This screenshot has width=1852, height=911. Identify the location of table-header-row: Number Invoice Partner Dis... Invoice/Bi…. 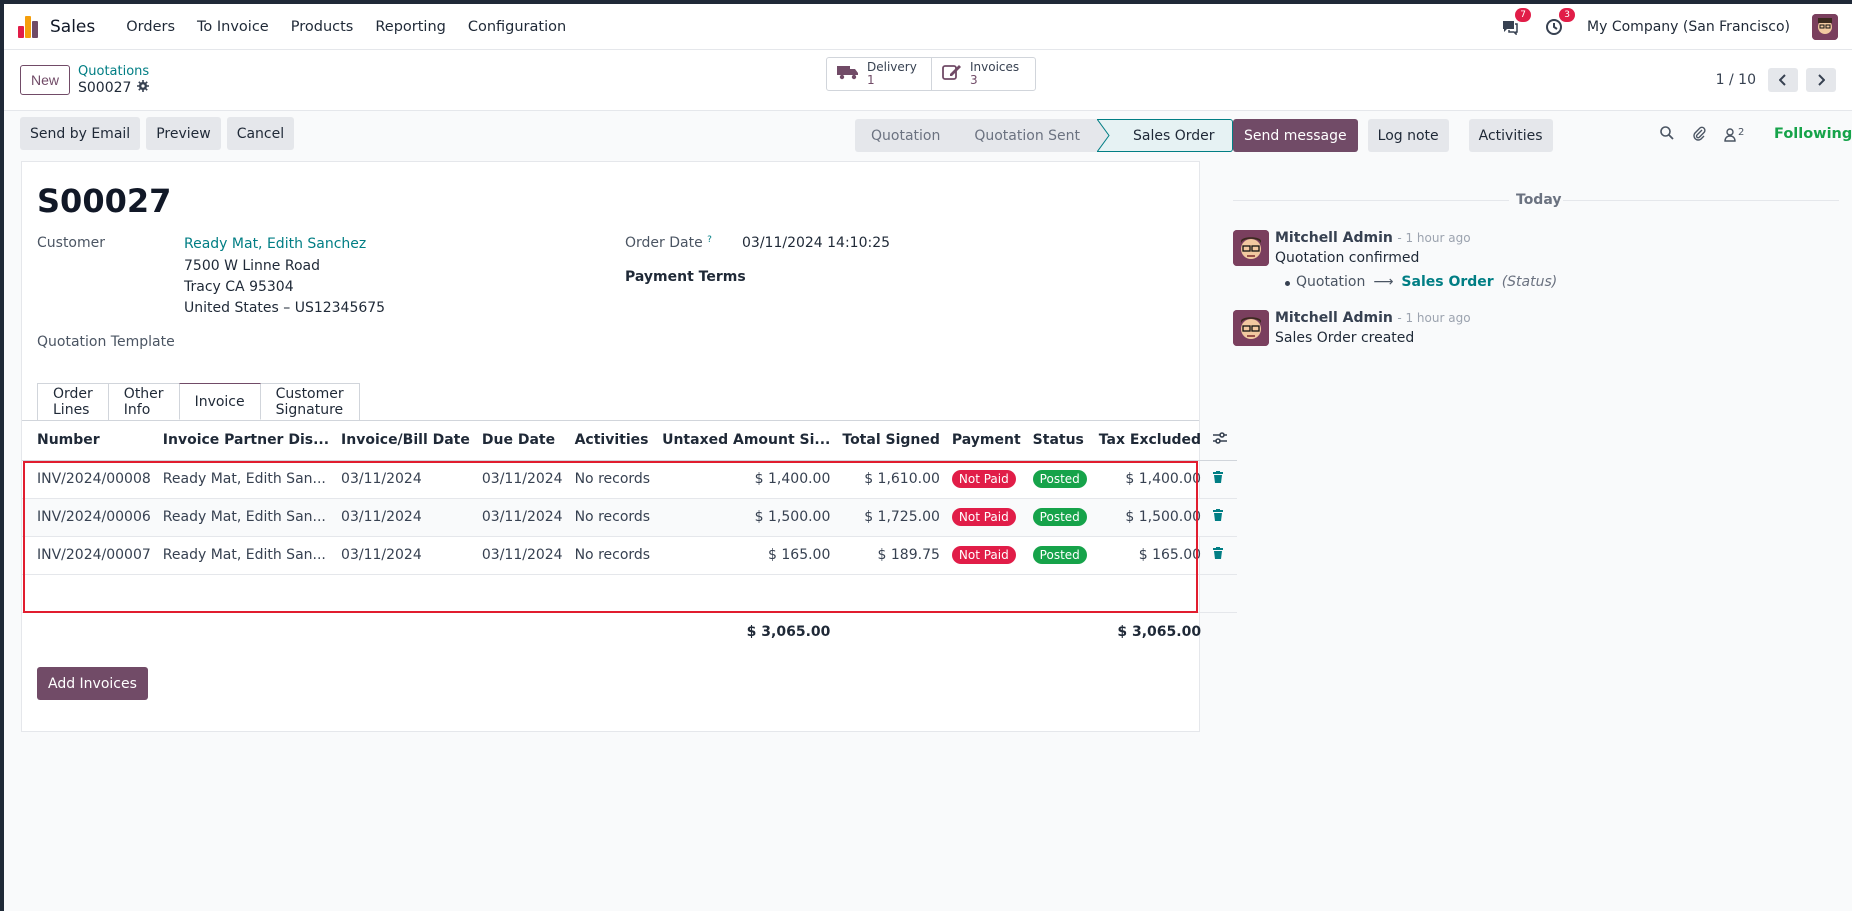
(630, 441).